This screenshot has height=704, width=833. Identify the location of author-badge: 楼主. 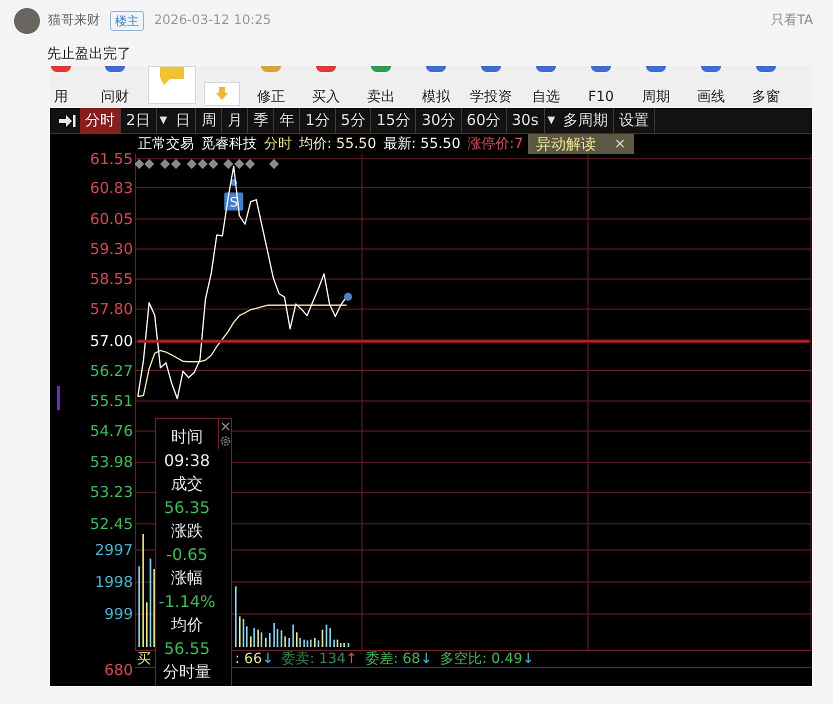
(127, 21).